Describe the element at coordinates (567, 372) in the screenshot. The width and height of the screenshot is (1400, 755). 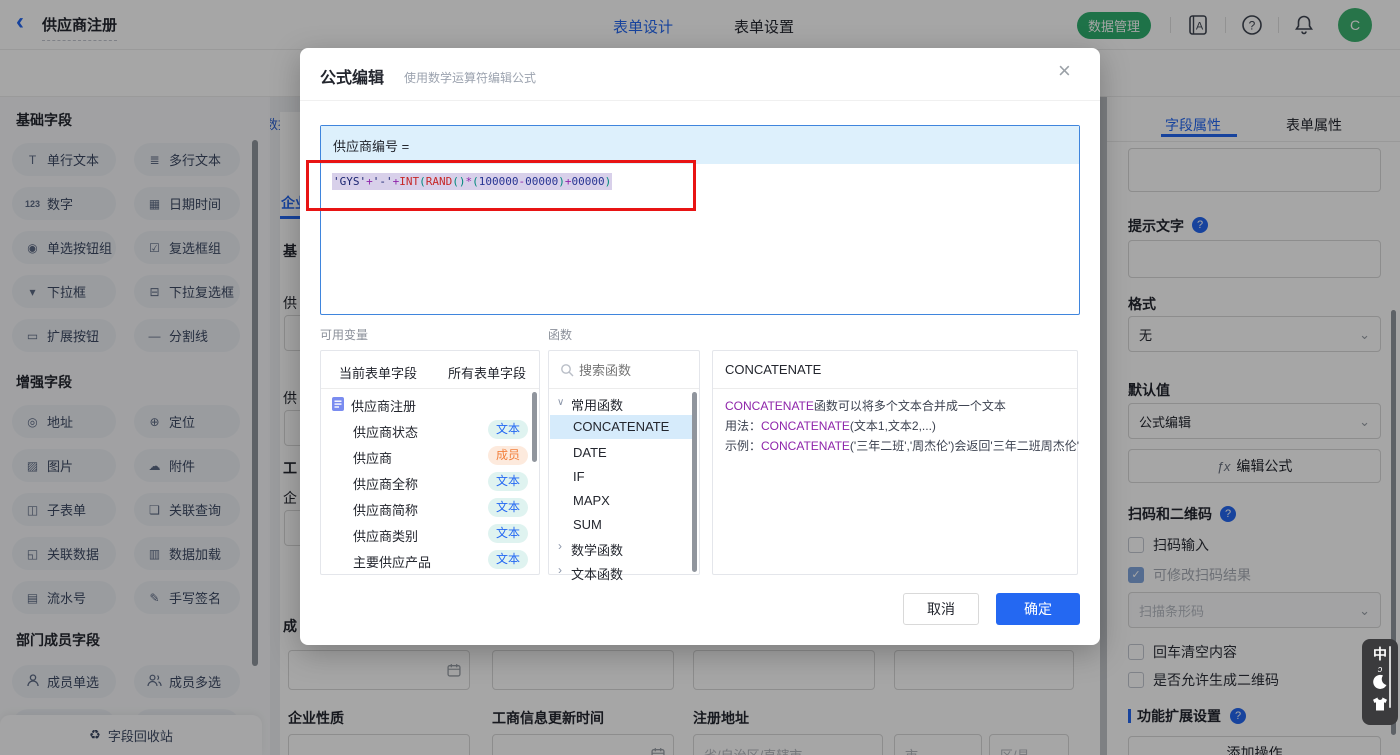
I see `search-icon` at that location.